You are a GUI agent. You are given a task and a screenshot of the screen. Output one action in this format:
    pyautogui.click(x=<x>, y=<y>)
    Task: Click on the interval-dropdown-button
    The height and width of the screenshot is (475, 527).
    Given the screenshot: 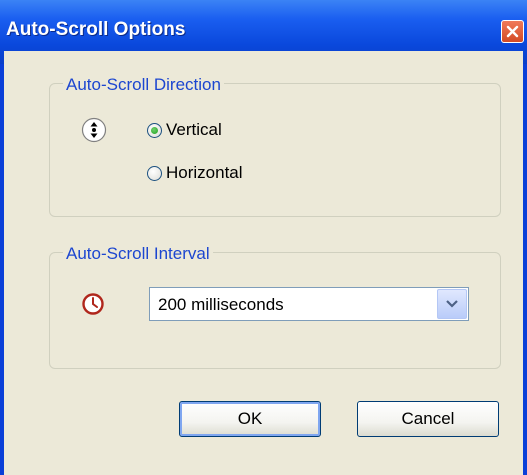 What is the action you would take?
    pyautogui.click(x=452, y=304)
    